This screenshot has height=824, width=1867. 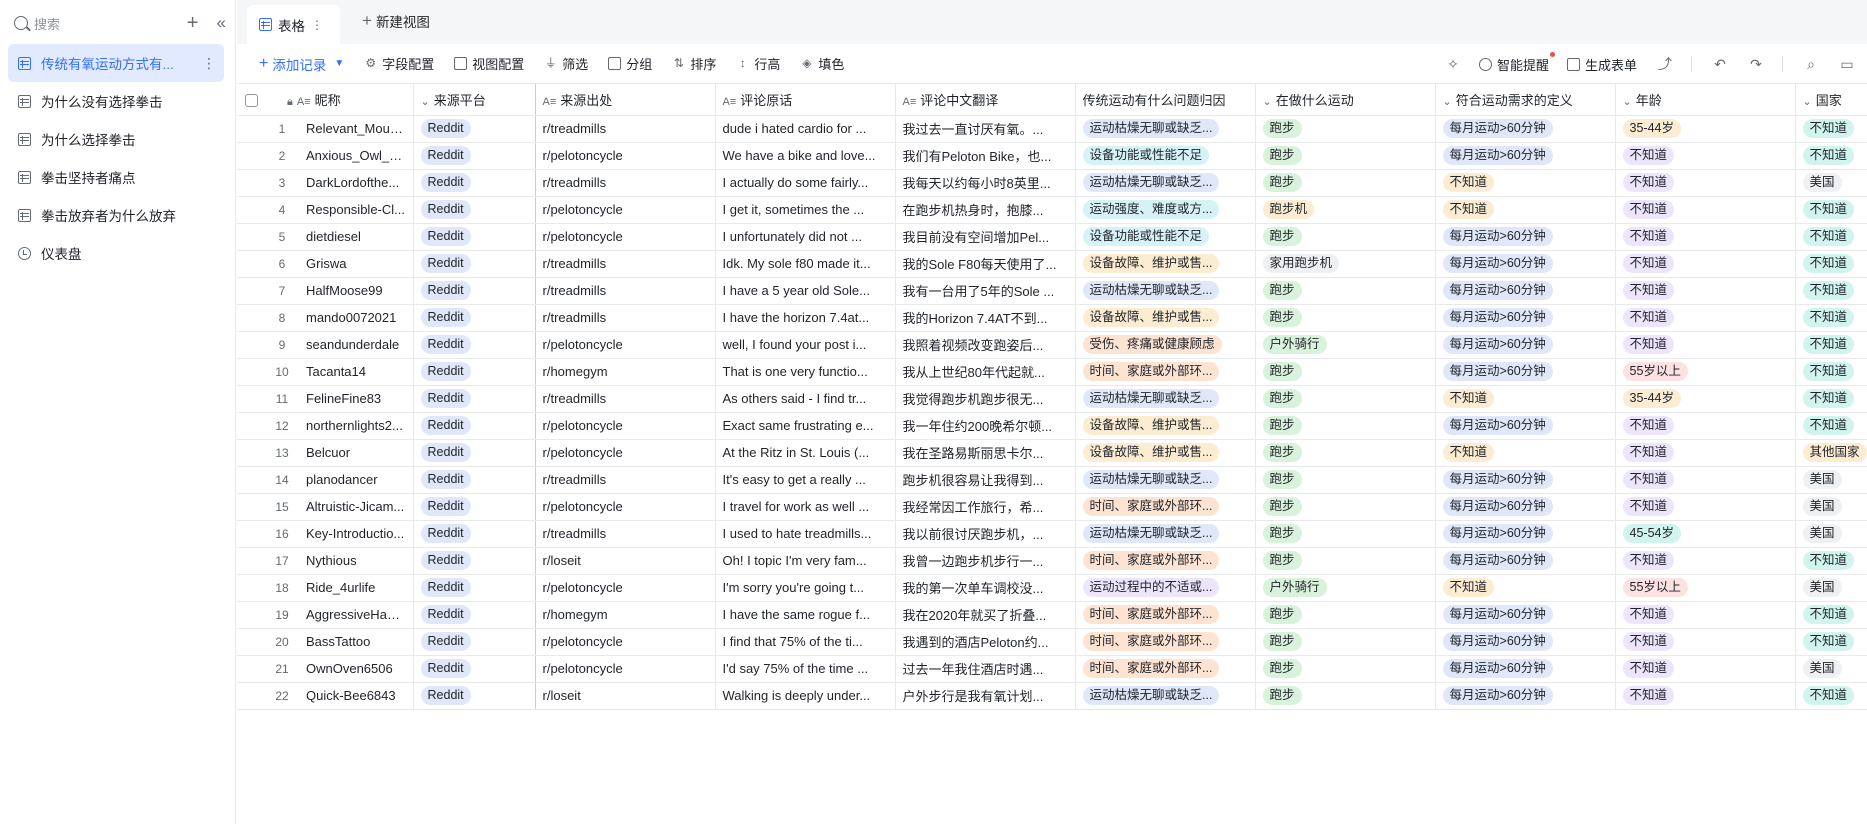 I want to click on cell-nickname: OwnOven6506, so click(x=356, y=669).